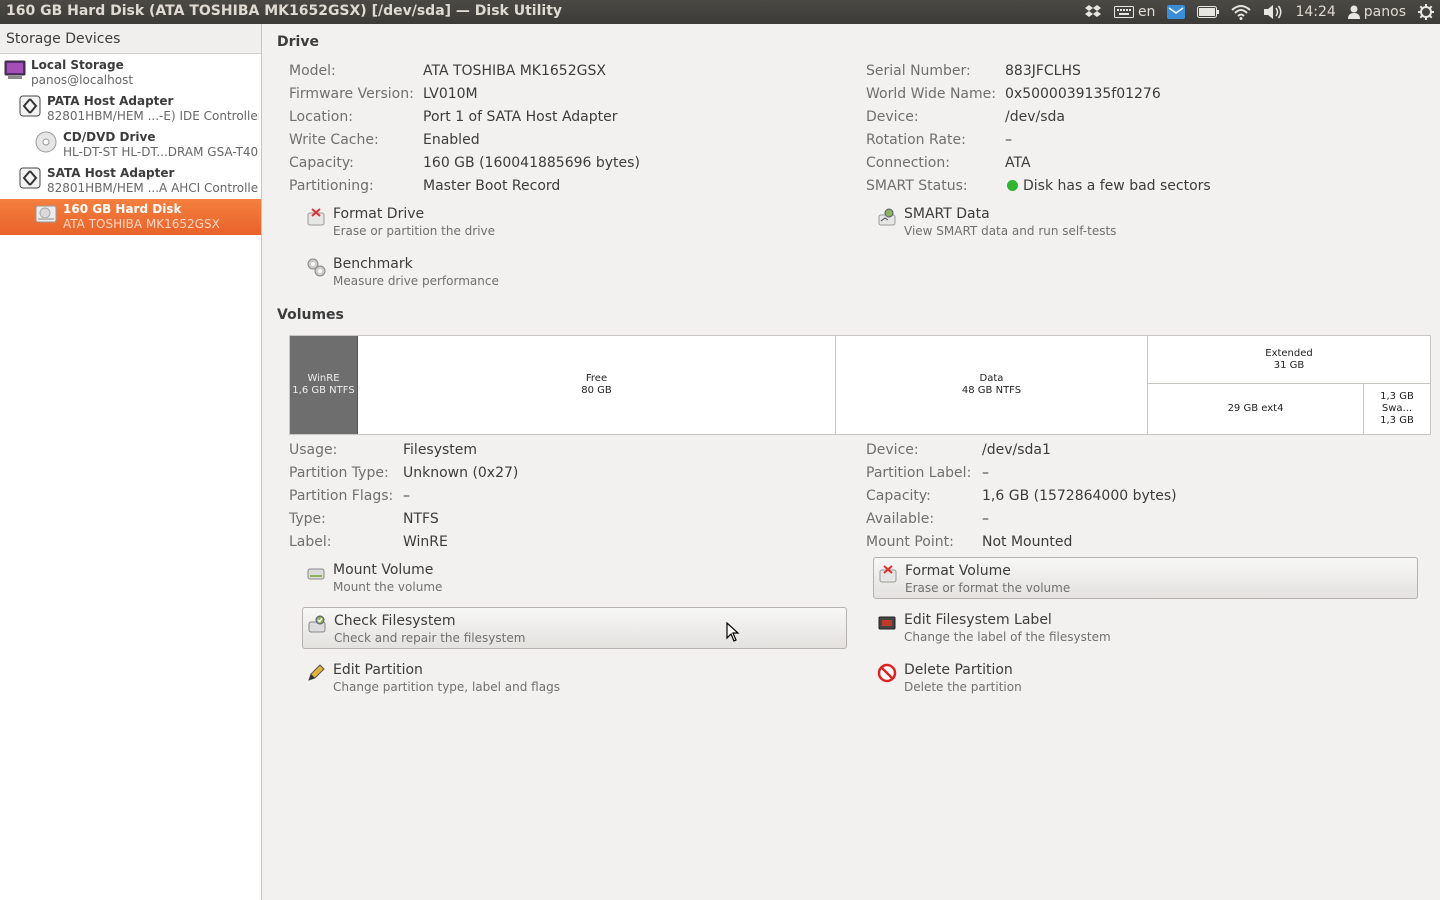  I want to click on volume-detail: 29 GB ext4, so click(1255, 408).